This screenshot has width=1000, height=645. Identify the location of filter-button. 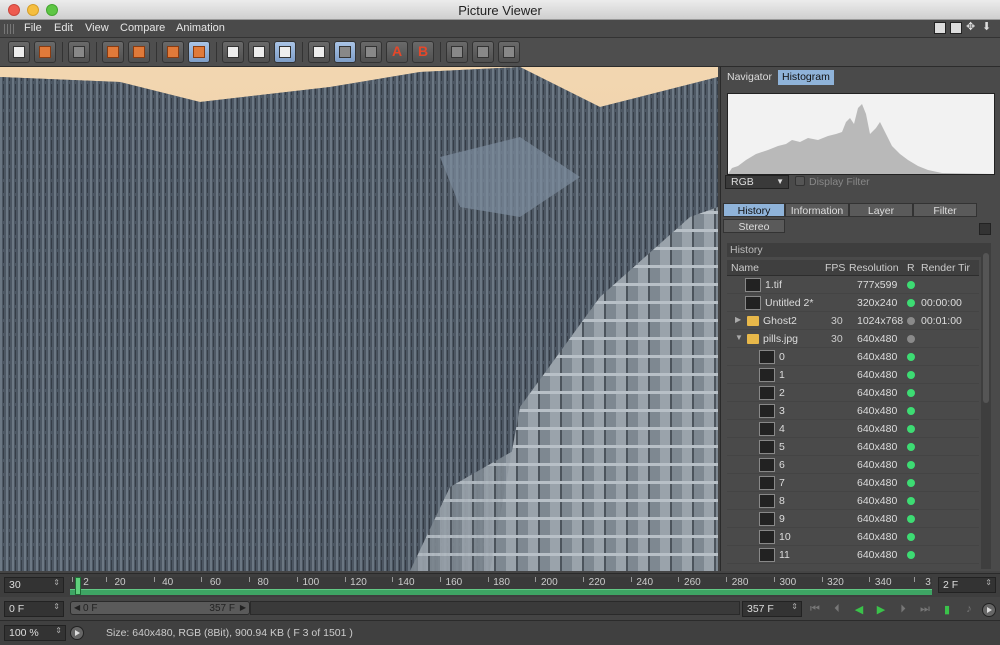
(79, 52).